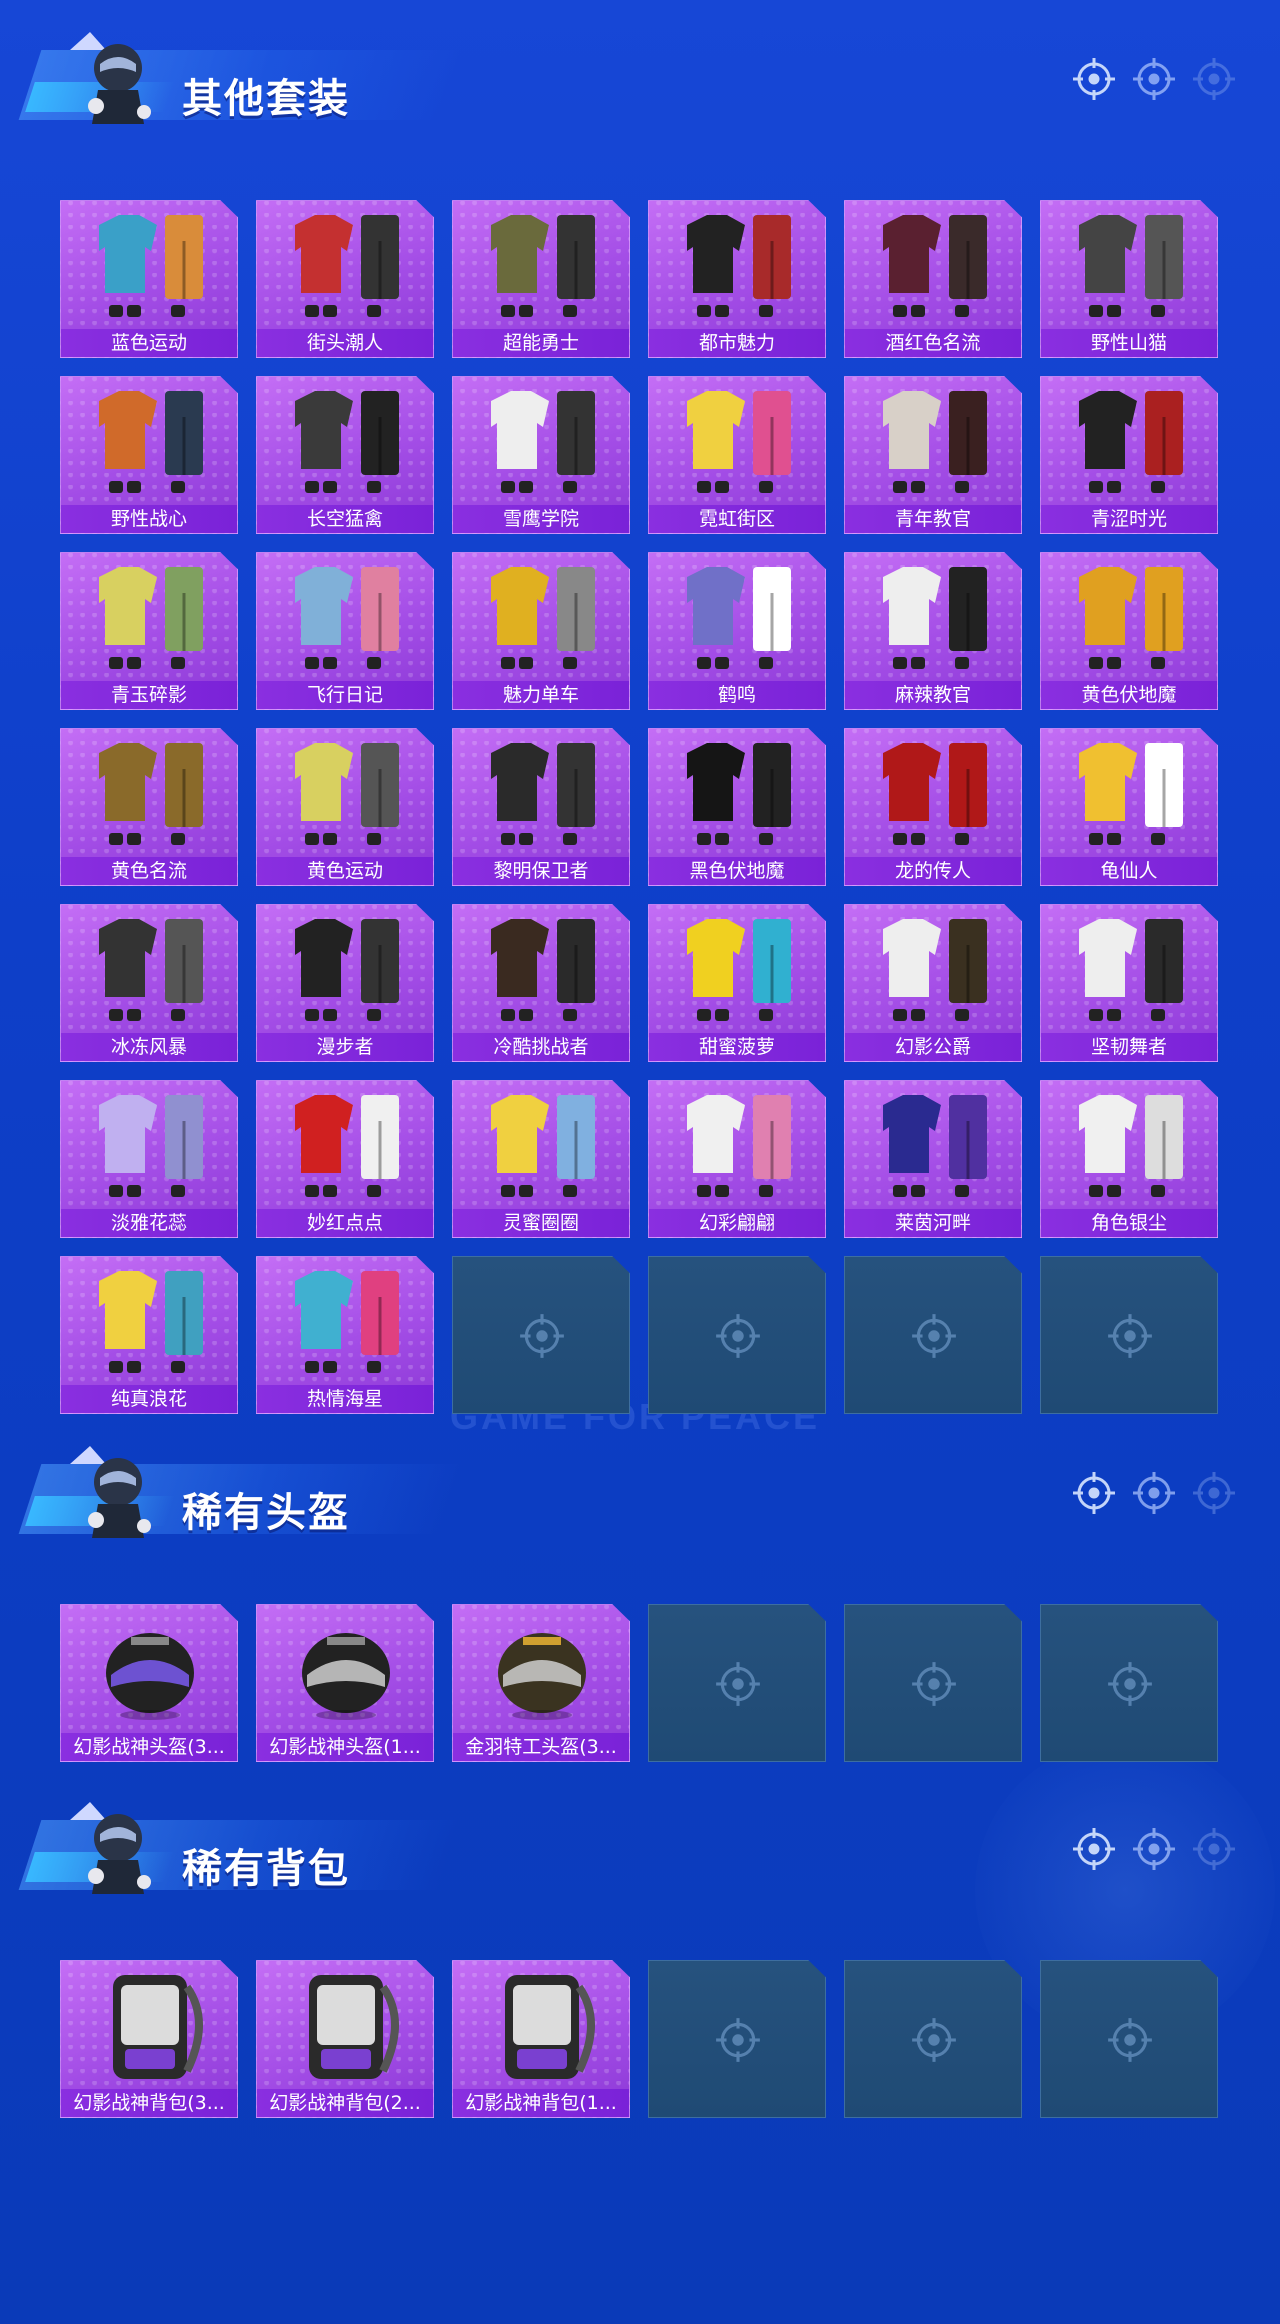 The image size is (1280, 2324). What do you see at coordinates (541, 695) in the screenshot?
I see `item-label: 魅力单车` at bounding box center [541, 695].